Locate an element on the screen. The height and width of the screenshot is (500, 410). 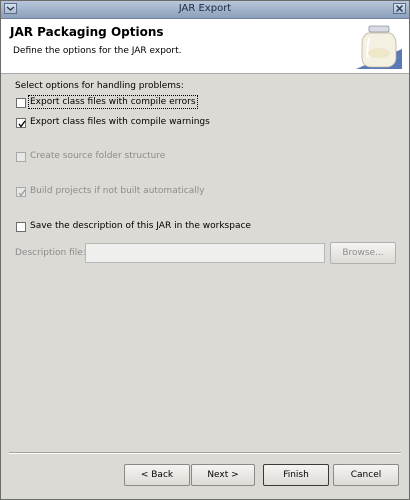
back-button: < Back is located at coordinates (157, 475).